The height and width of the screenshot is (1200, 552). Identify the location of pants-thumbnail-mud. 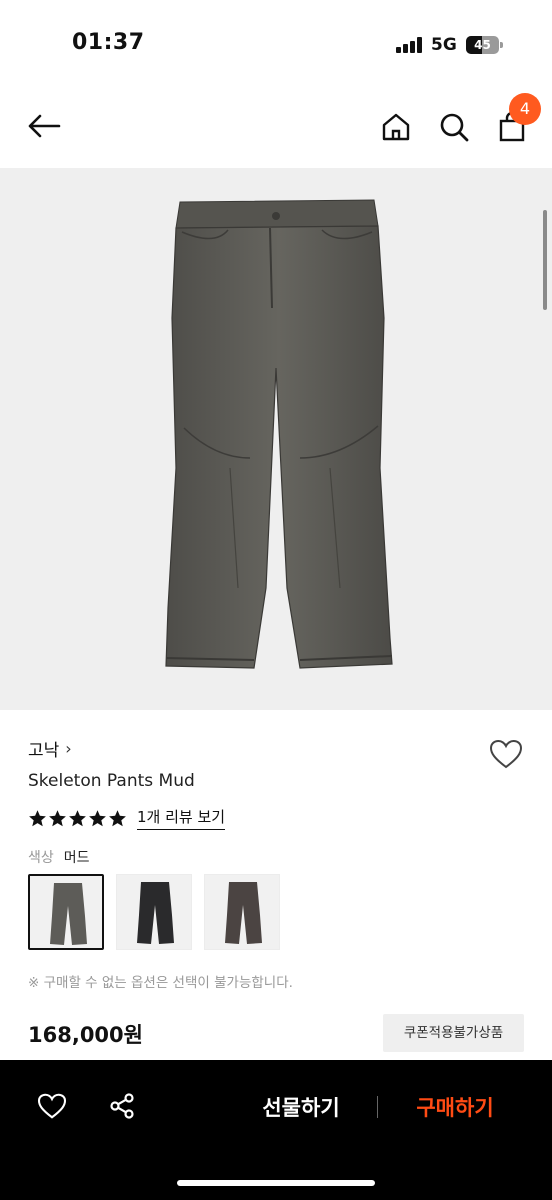
(68, 914).